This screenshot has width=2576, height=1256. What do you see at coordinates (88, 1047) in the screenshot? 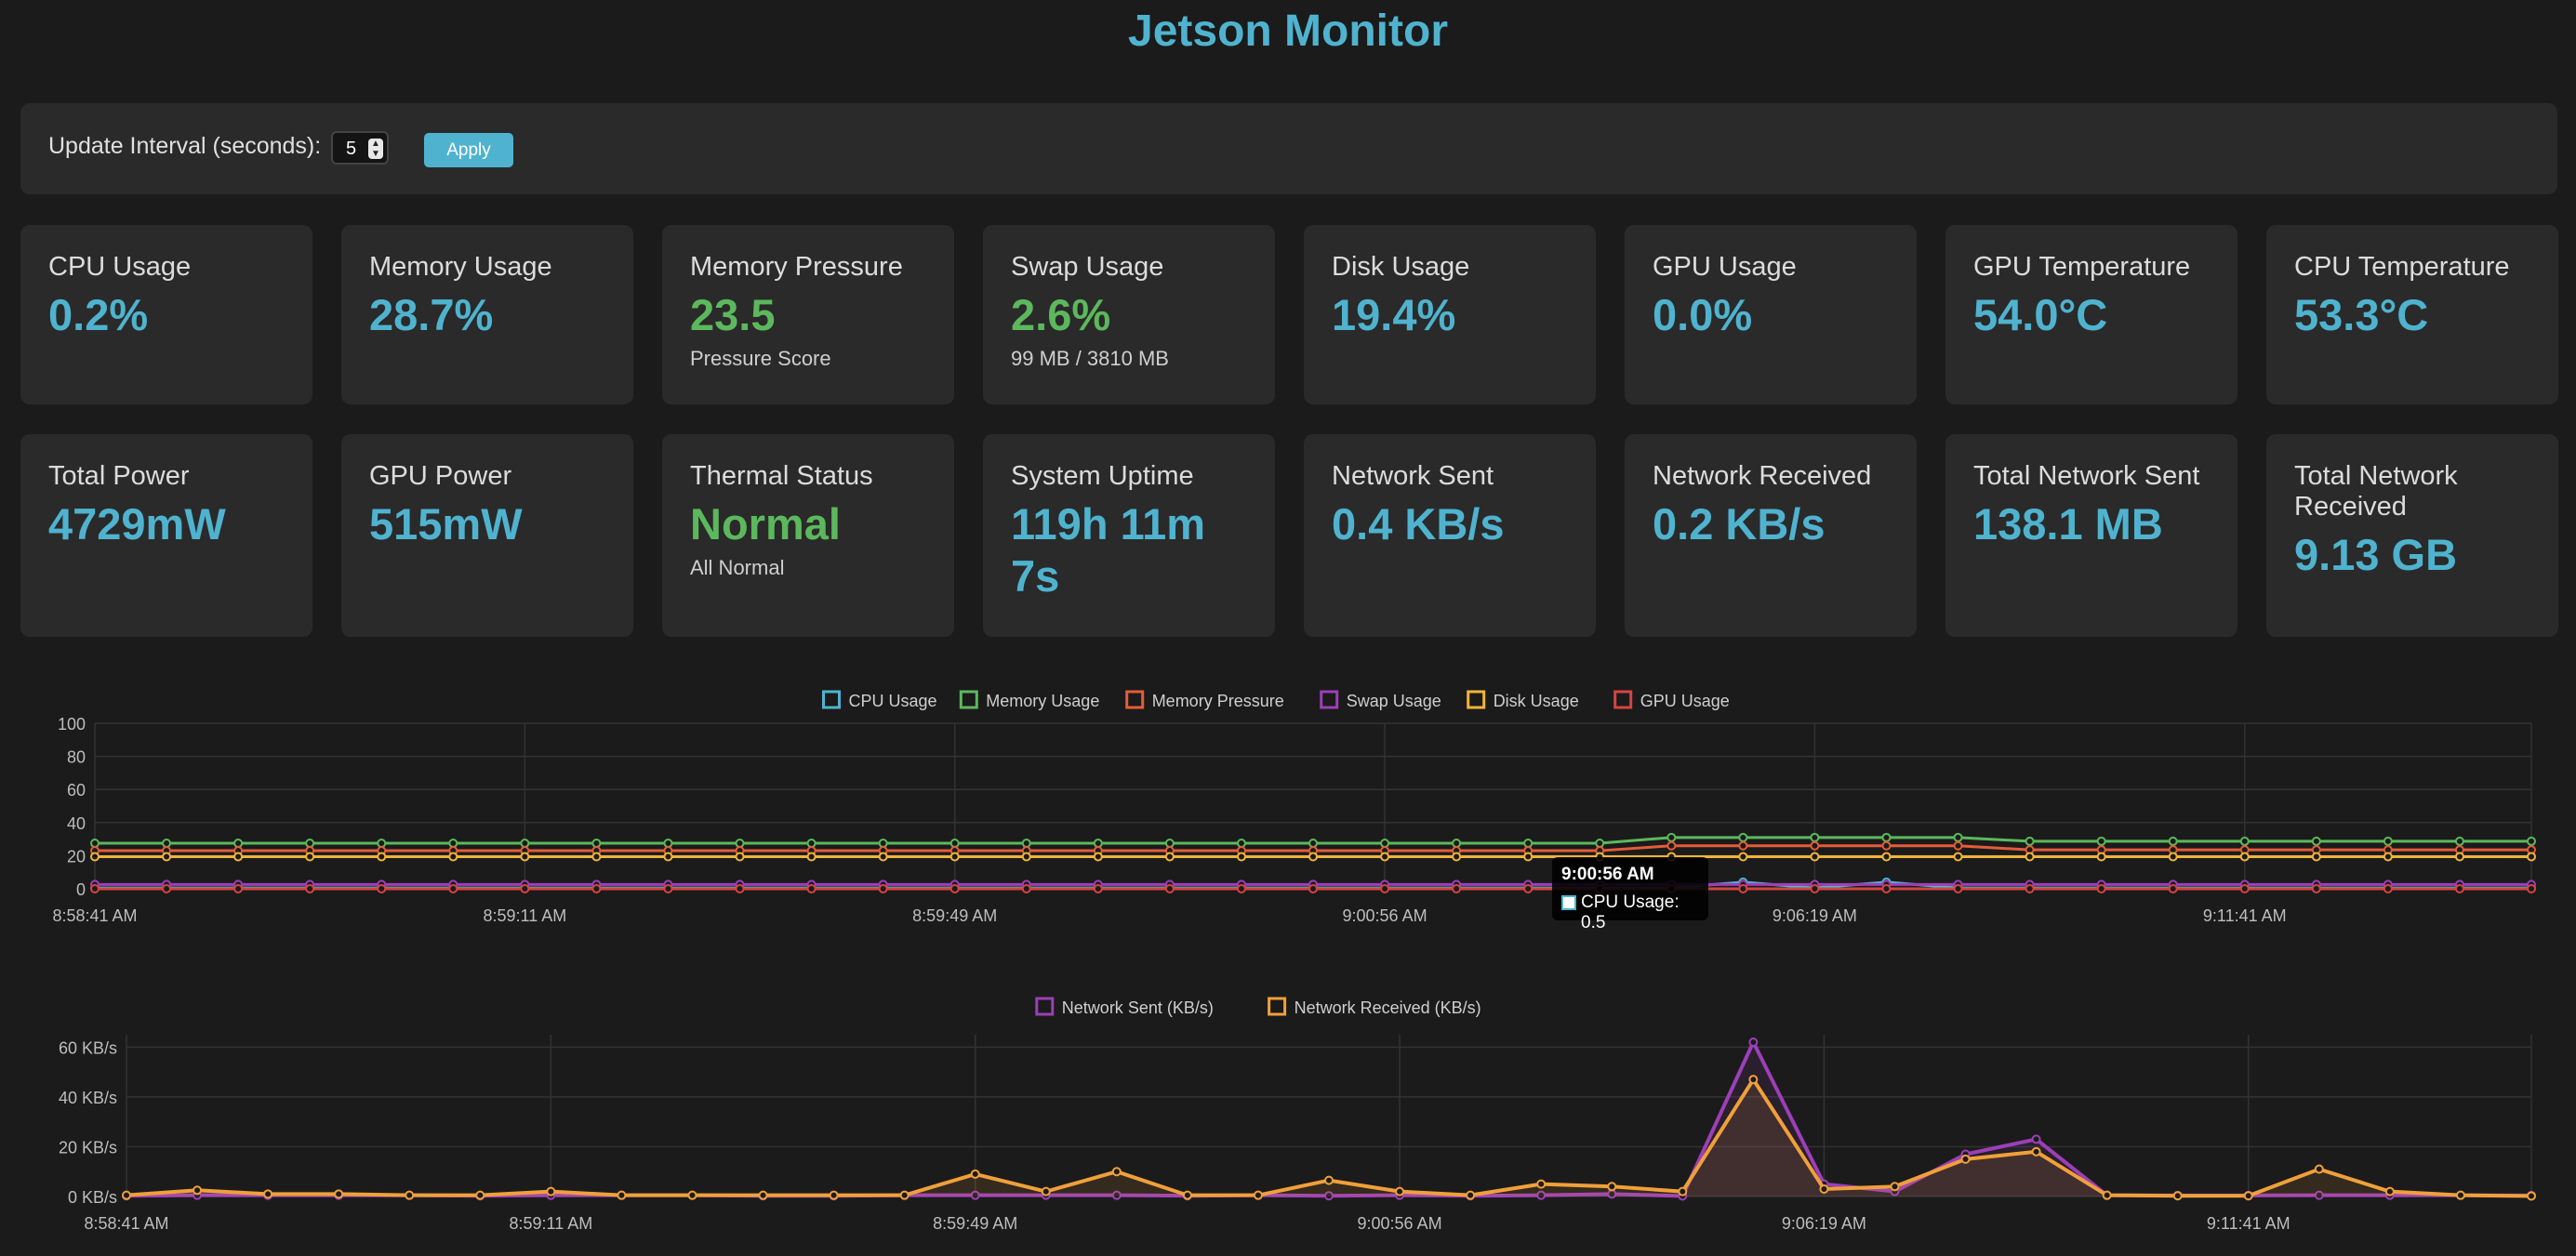
I see `y-tick-label: 60 KB/s` at bounding box center [88, 1047].